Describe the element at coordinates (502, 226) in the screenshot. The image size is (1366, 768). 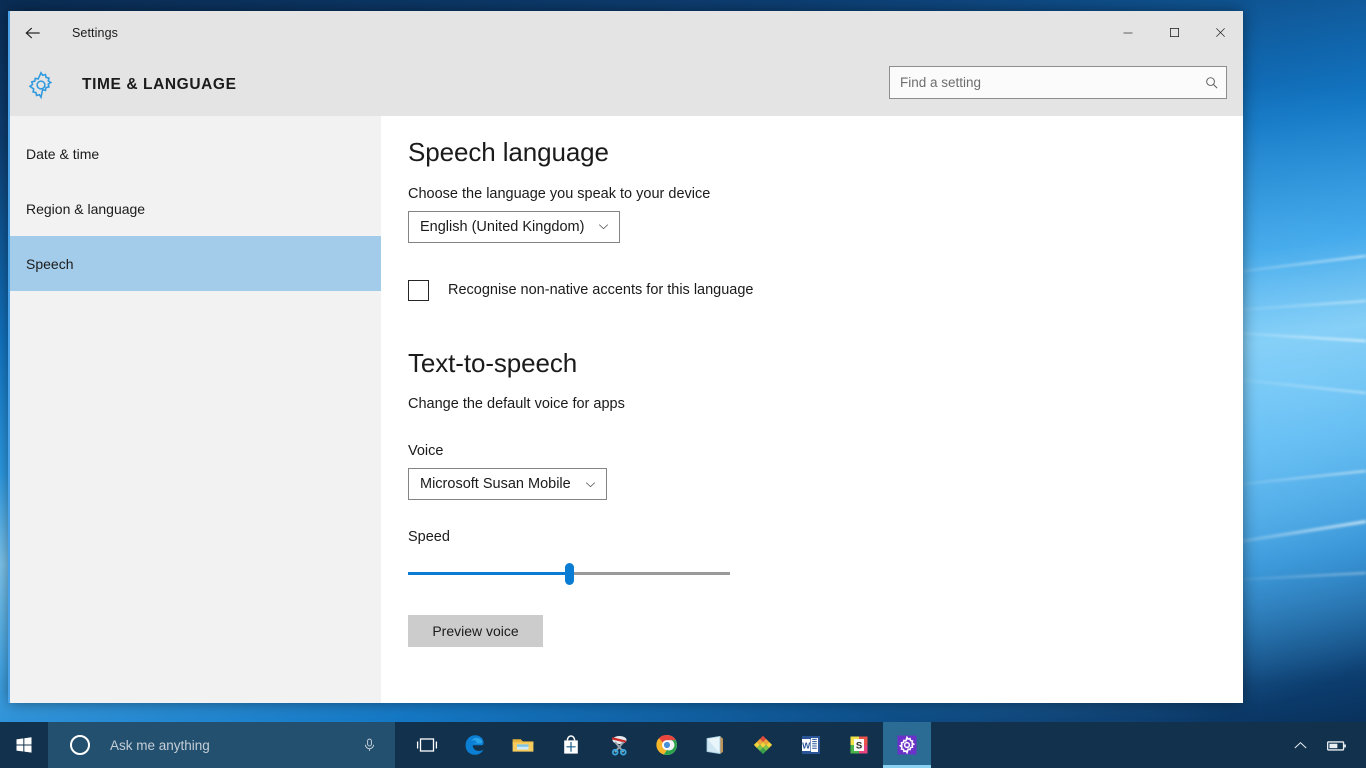
I see `speech-language-value: English (United Kingdom)` at that location.